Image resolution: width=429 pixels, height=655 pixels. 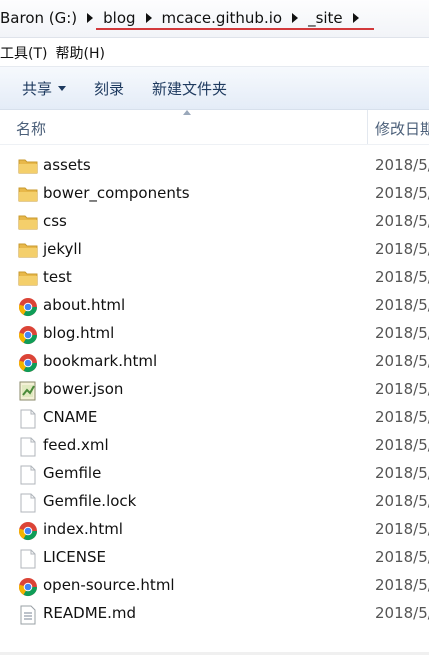 I want to click on column-name-header: 名称, so click(x=31, y=128).